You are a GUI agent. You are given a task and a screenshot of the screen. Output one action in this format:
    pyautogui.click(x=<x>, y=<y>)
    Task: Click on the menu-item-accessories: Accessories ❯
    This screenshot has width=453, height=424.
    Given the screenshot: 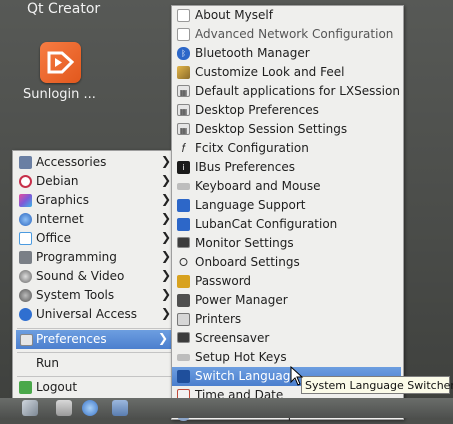 What is the action you would take?
    pyautogui.click(x=94, y=162)
    